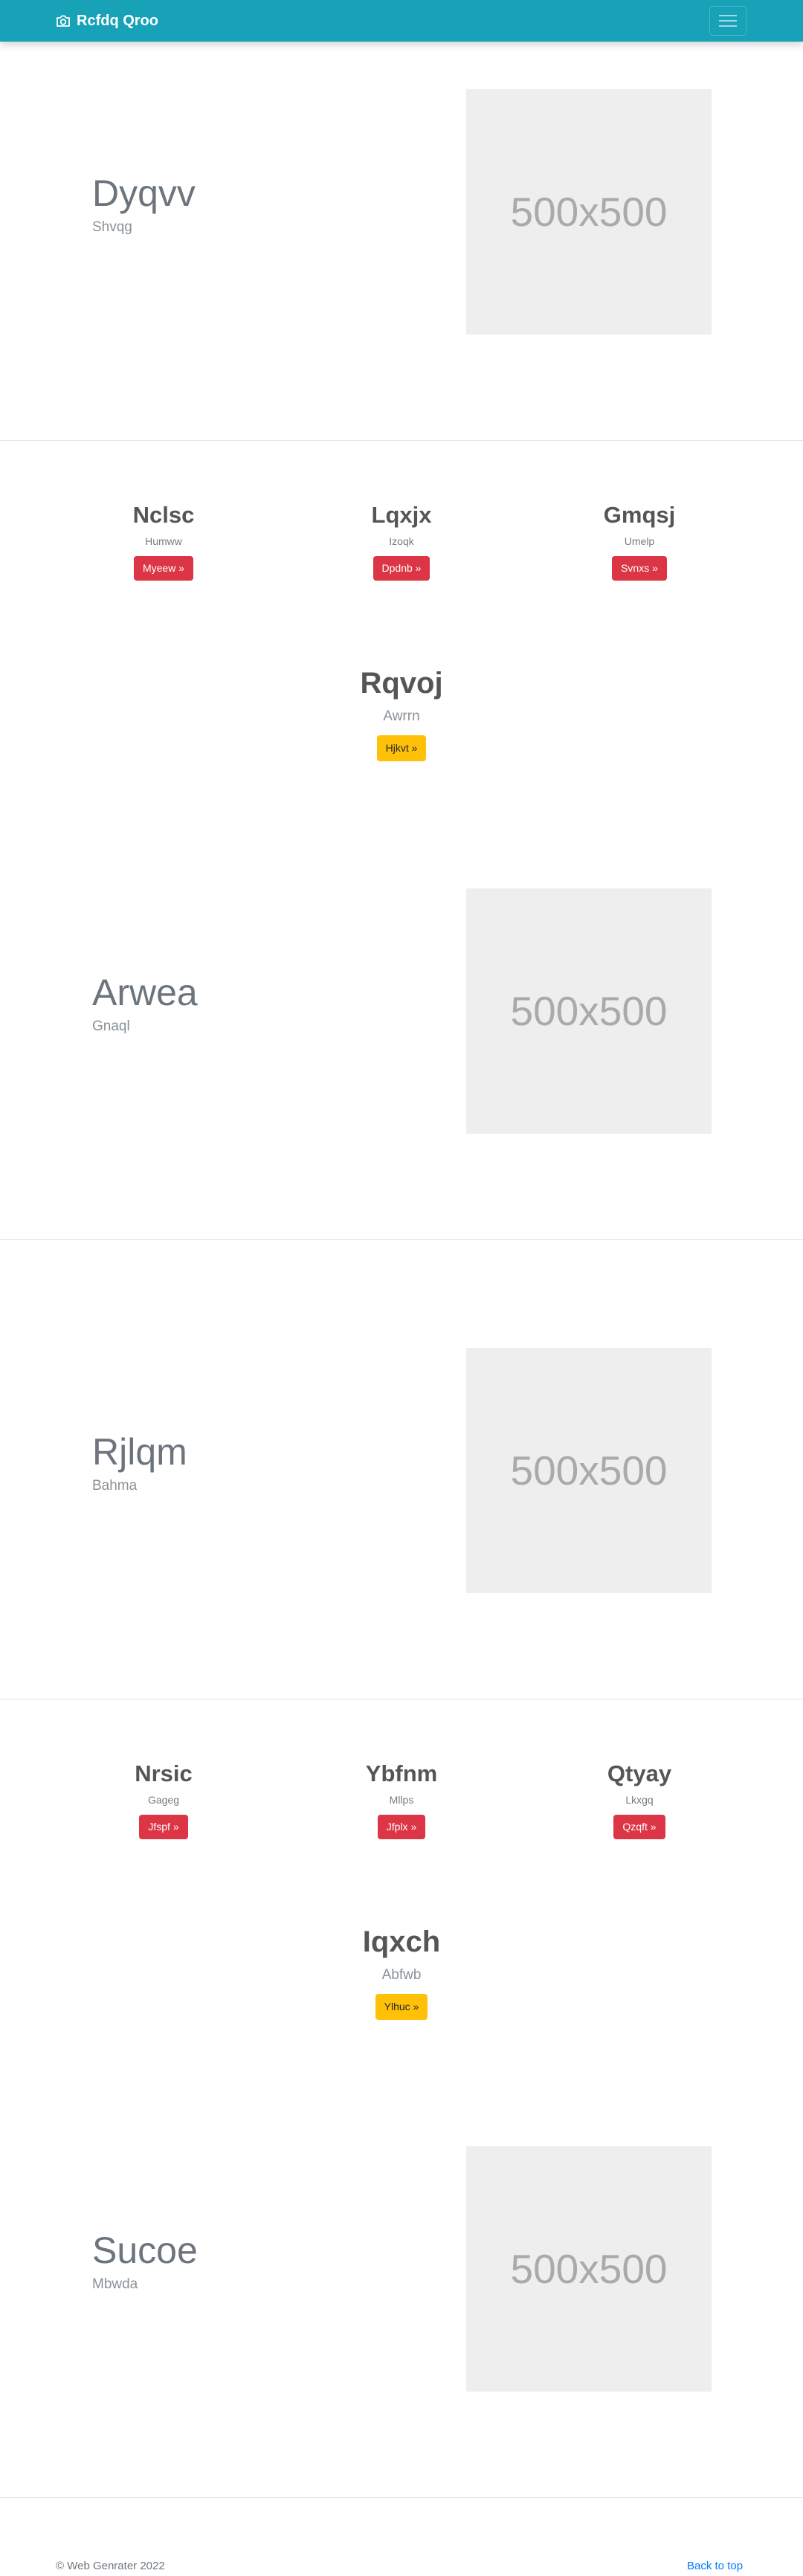 This screenshot has height=2576, width=803. I want to click on brand-link: Rcfdq Qroo, so click(107, 20).